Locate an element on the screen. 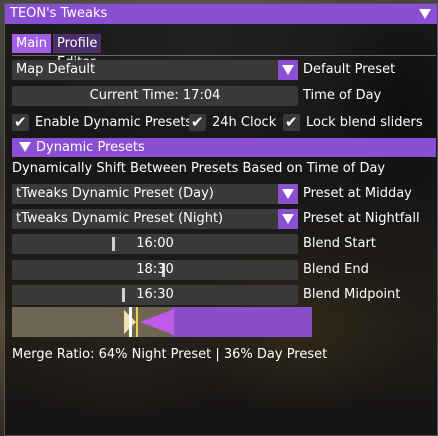 The height and width of the screenshot is (436, 438). blend-start-slider: 16:00 is located at coordinates (155, 244).